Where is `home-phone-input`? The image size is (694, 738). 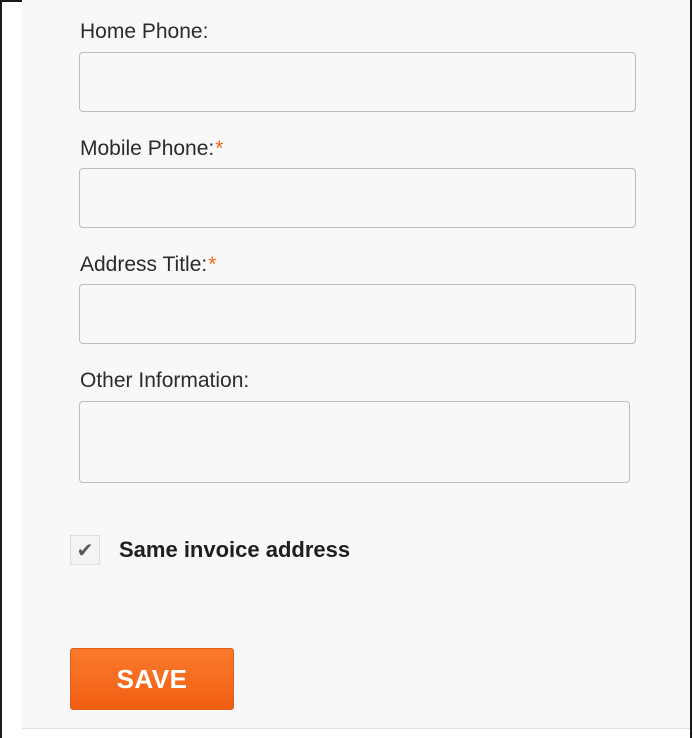 home-phone-input is located at coordinates (357, 82).